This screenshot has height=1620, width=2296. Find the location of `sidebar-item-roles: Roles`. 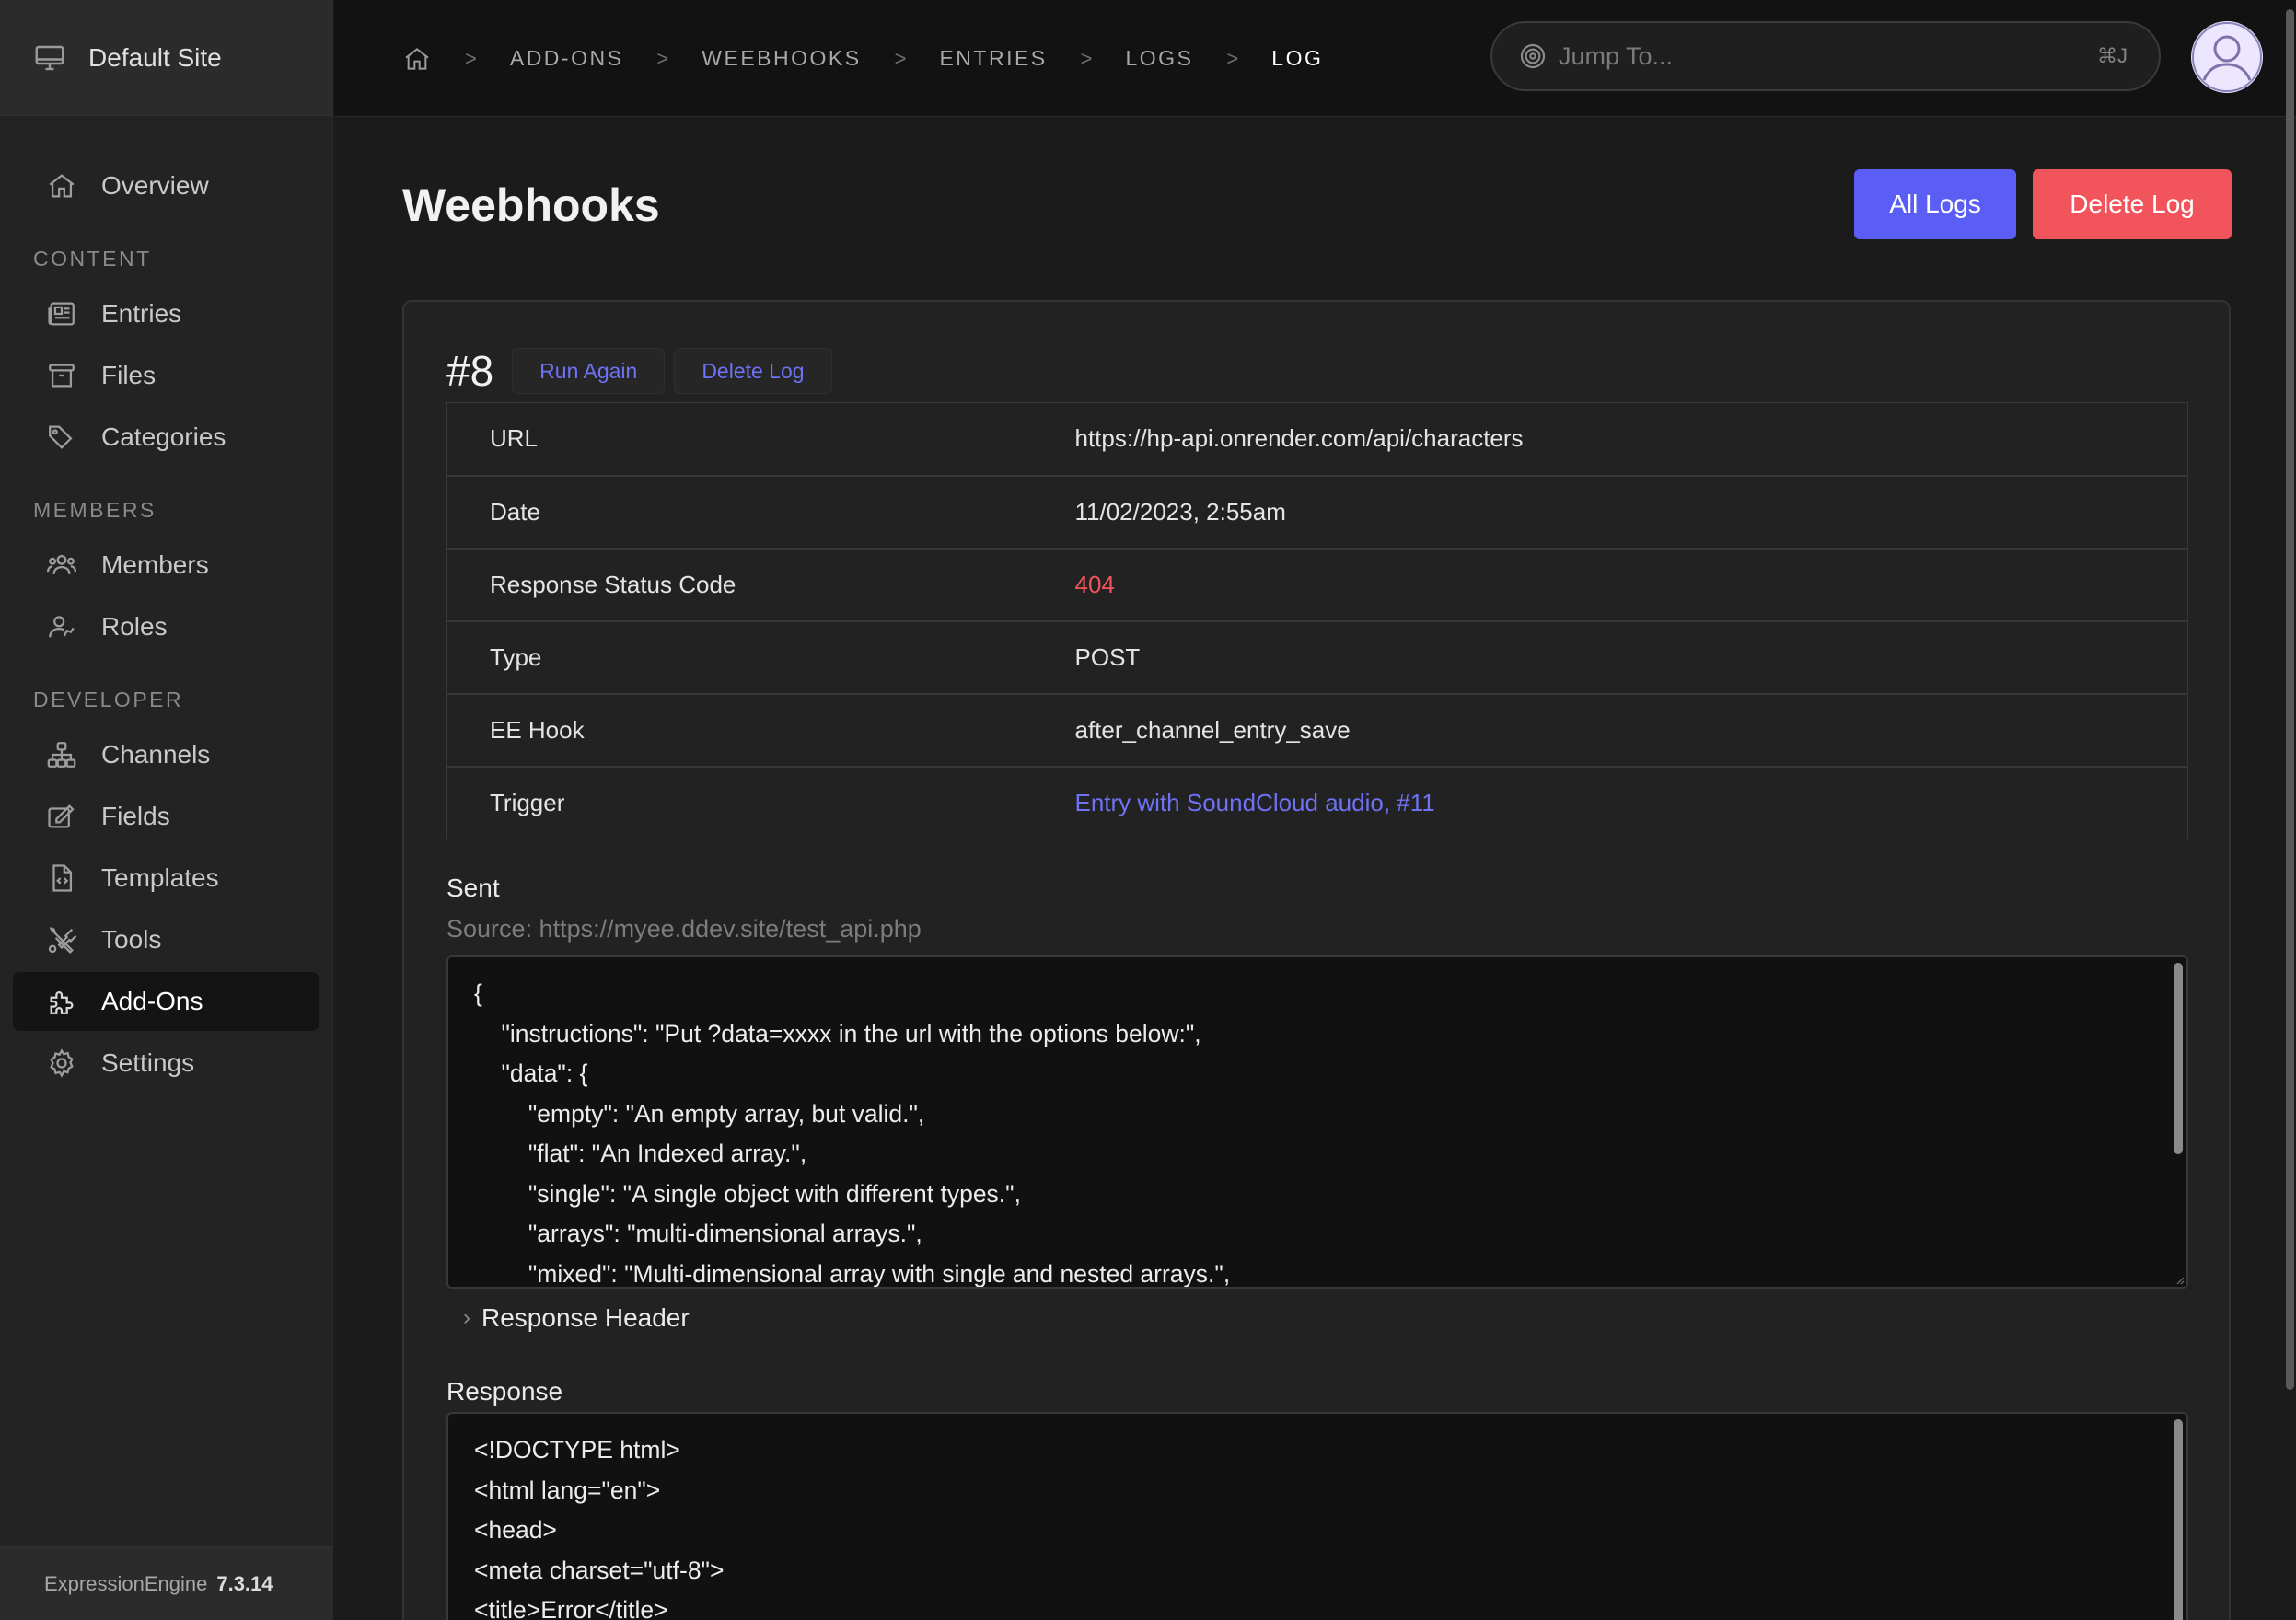

sidebar-item-roles: Roles is located at coordinates (166, 626).